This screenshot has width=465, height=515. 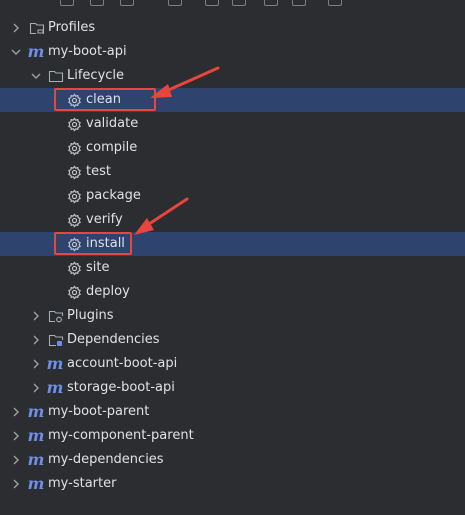 What do you see at coordinates (232, 460) in the screenshot?
I see `tree-item-my-dependencies: m my-dependencies` at bounding box center [232, 460].